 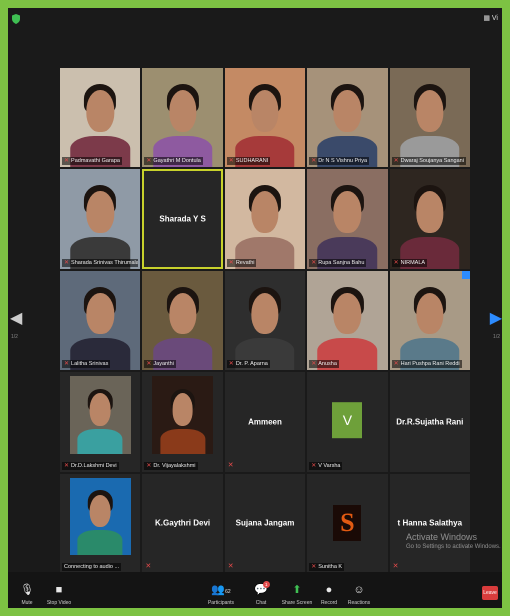 I want to click on participant-tile: K.Gaythri Devi ✕, so click(x=182, y=523).